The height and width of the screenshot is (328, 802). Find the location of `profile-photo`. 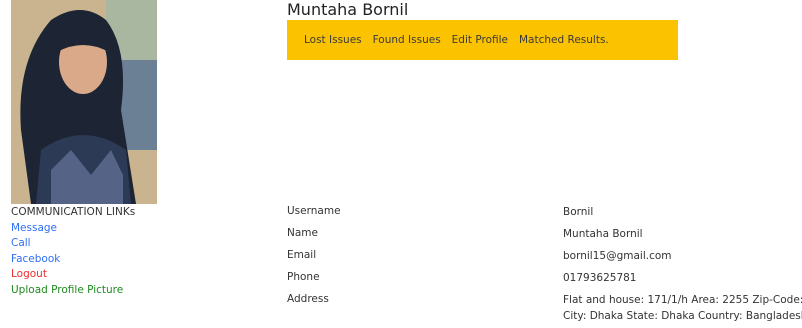

profile-photo is located at coordinates (84, 102).